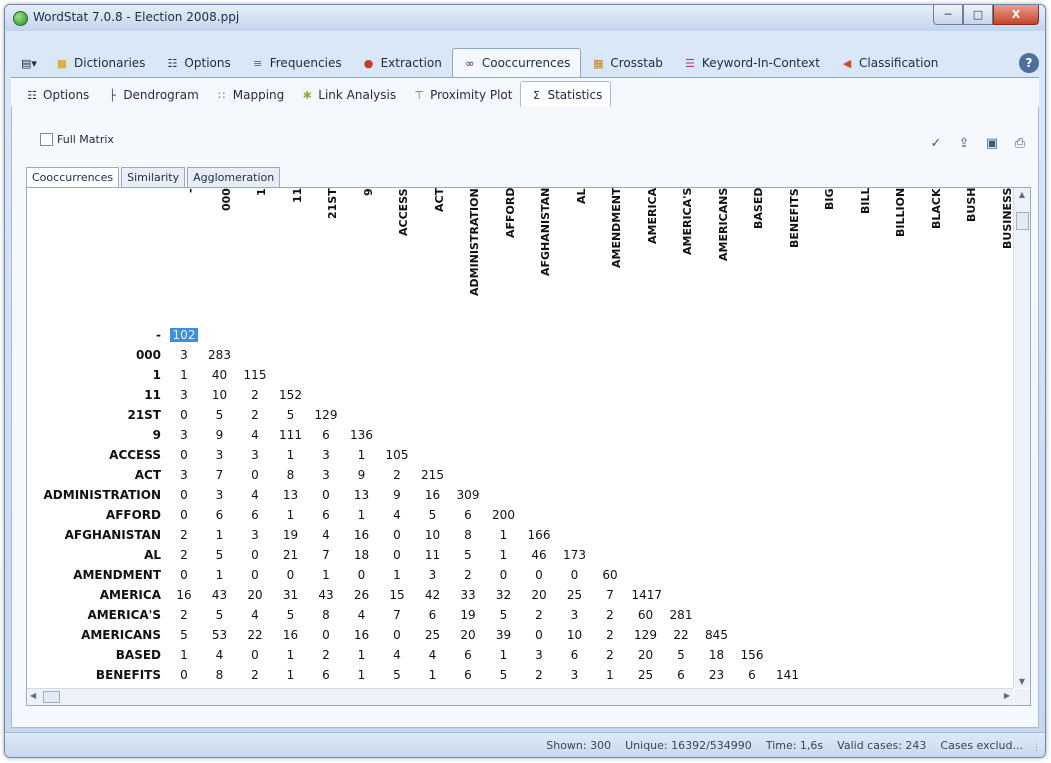 Image resolution: width=1051 pixels, height=763 pixels. What do you see at coordinates (504, 595) in the screenshot?
I see `matrix-cell: 32` at bounding box center [504, 595].